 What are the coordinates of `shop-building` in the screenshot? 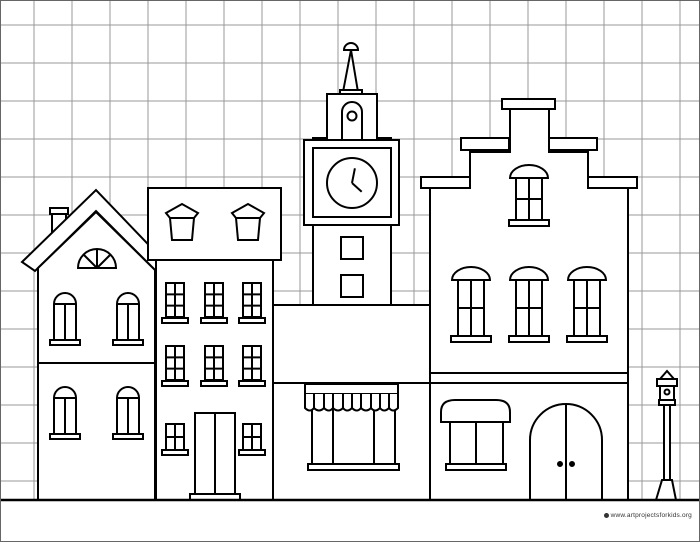 It's located at (351, 402).